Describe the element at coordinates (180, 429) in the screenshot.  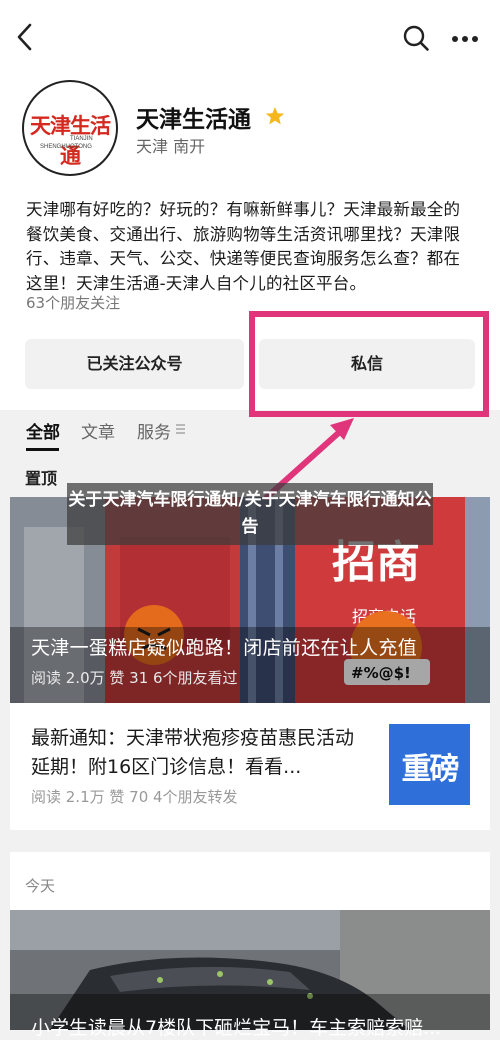
I see `menu-icon` at that location.